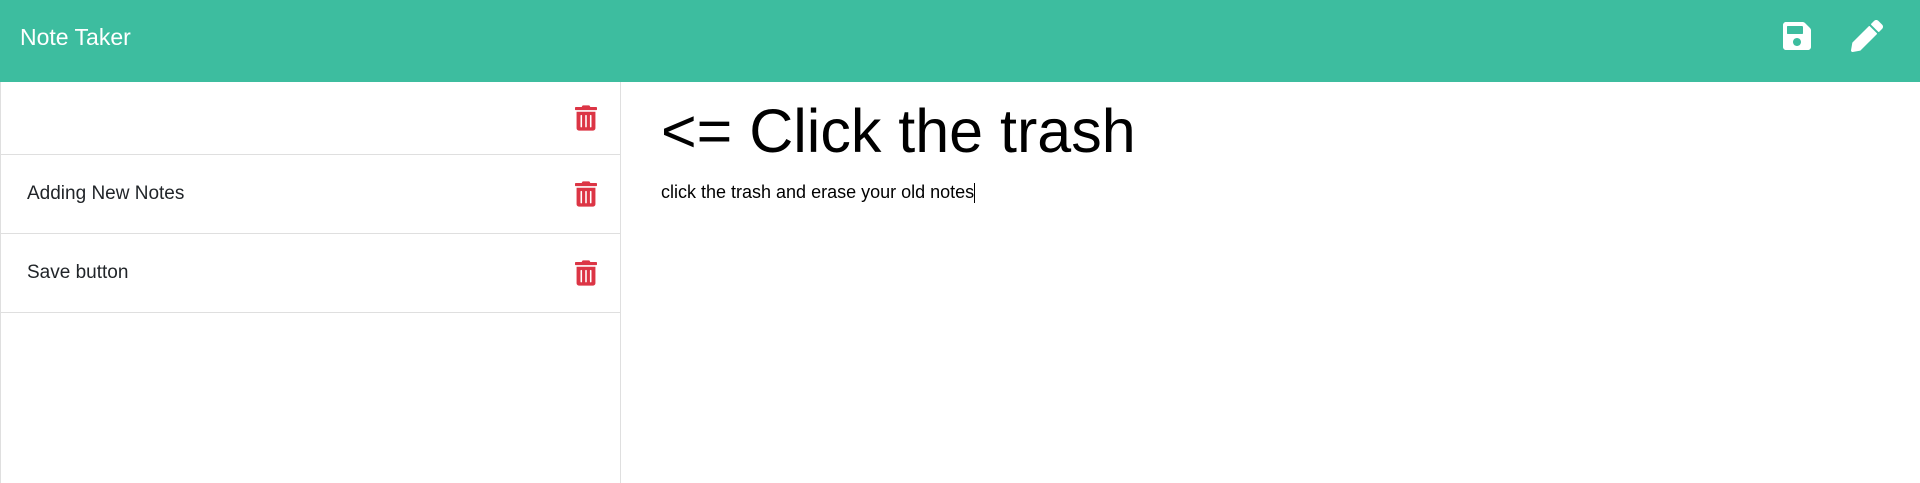  I want to click on app-title: Note Taker, so click(75, 37).